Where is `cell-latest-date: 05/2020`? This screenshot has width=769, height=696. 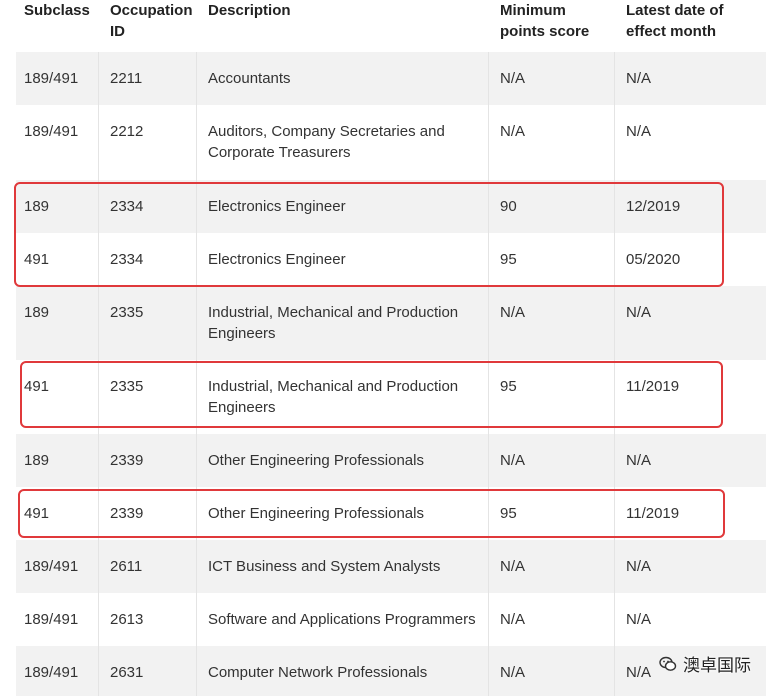 cell-latest-date: 05/2020 is located at coordinates (653, 259).